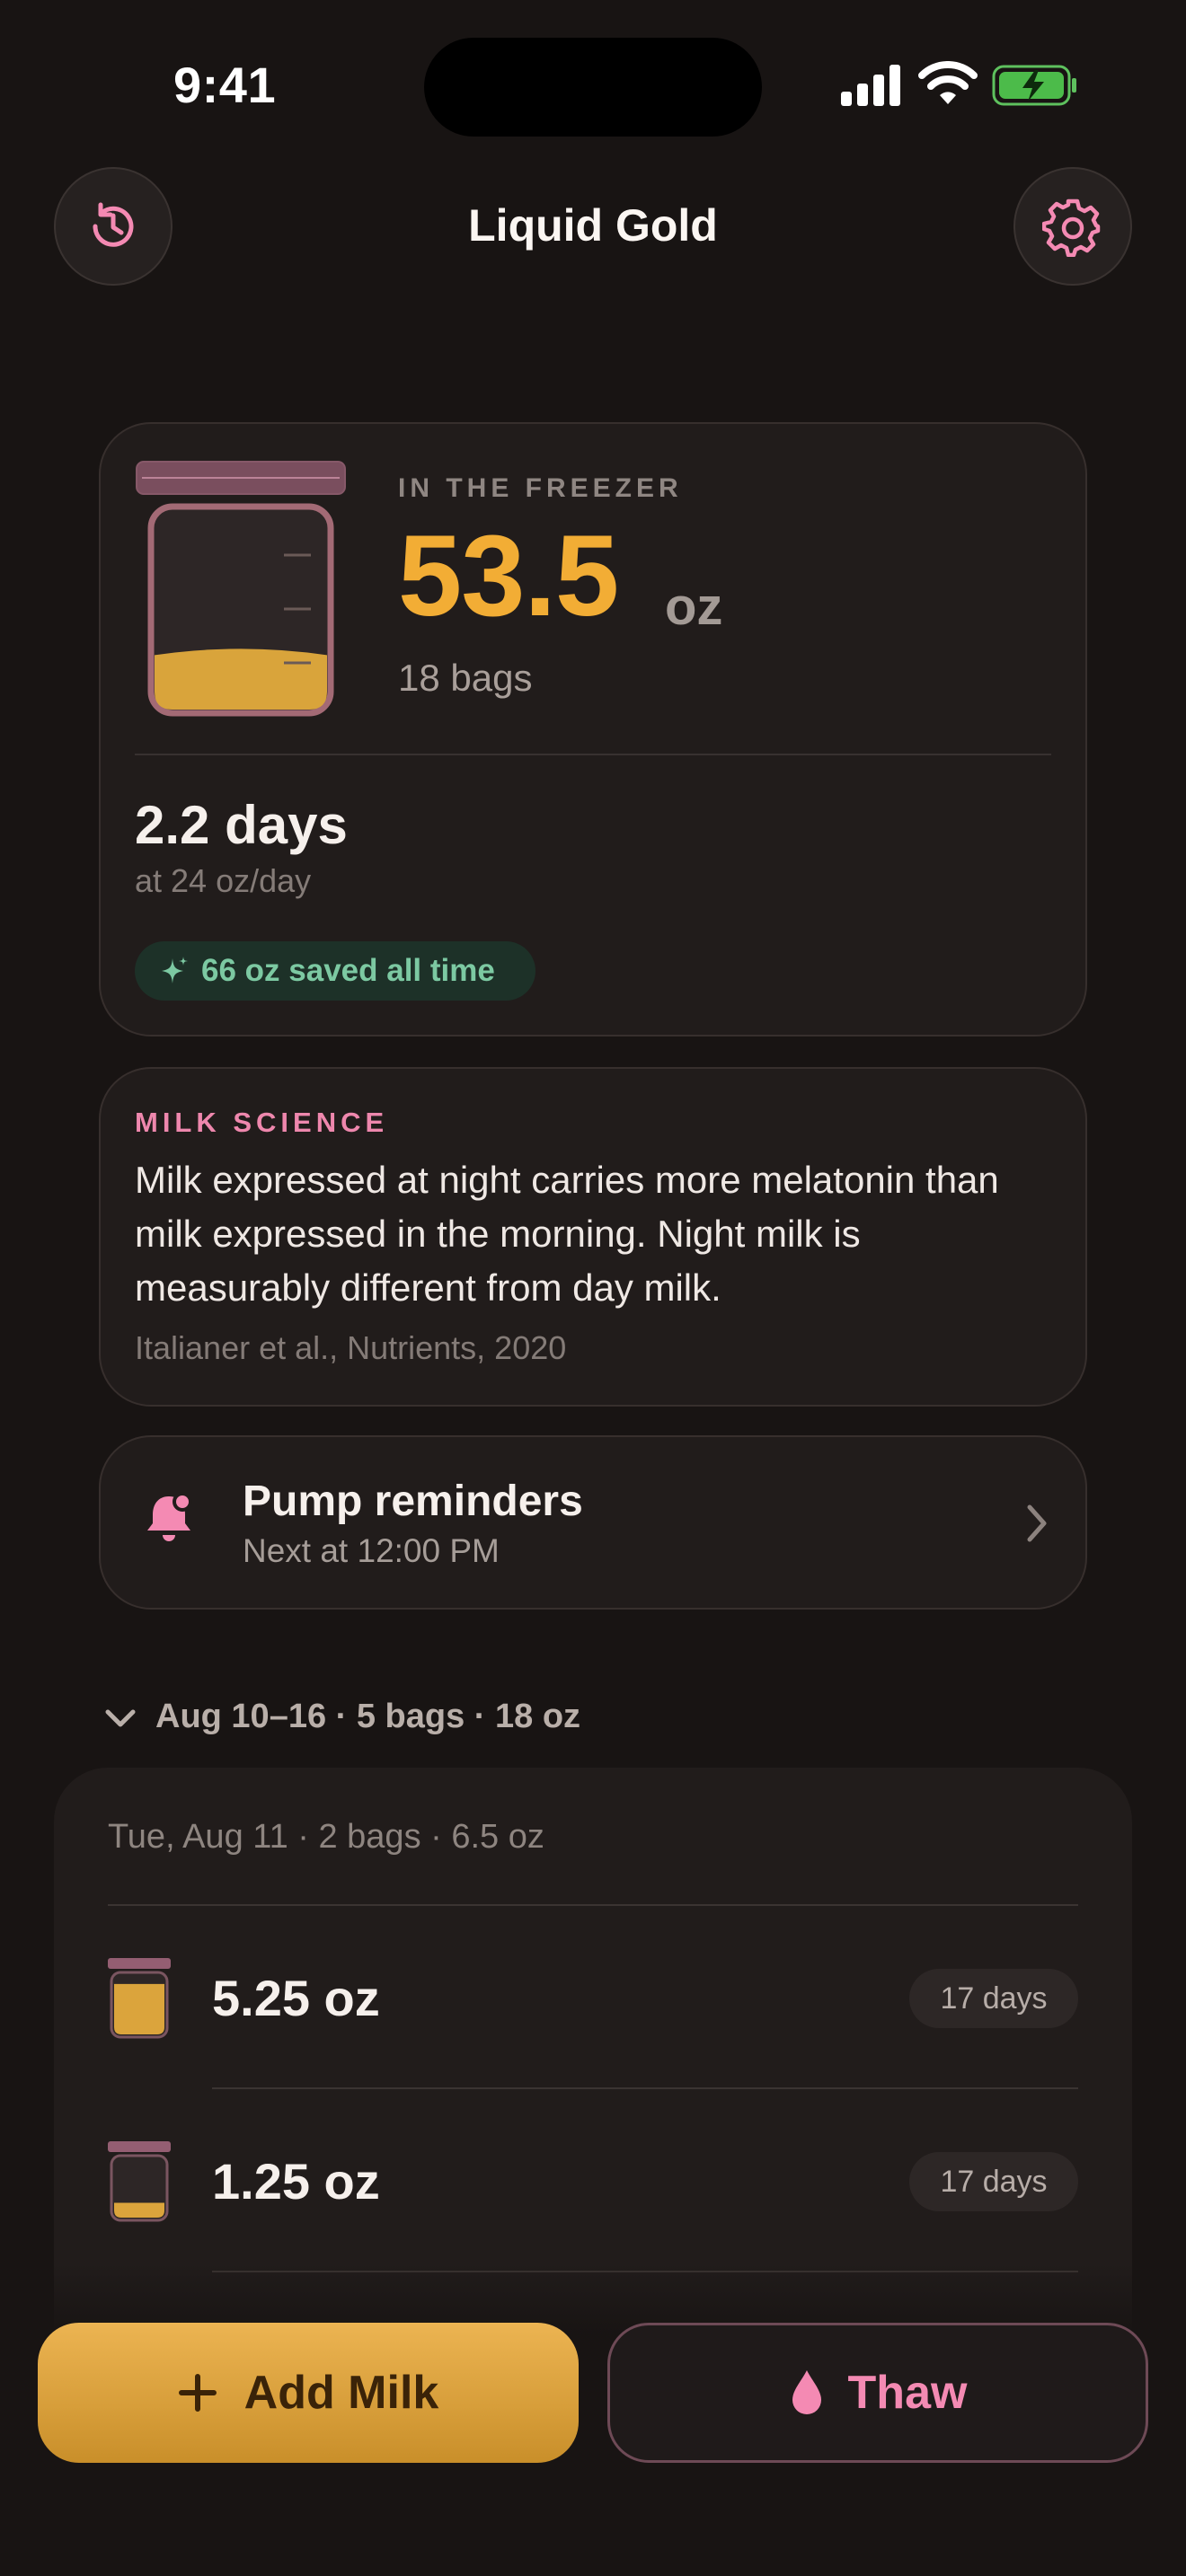 The height and width of the screenshot is (2576, 1186). What do you see at coordinates (296, 2181) in the screenshot?
I see `bag-amount: 1.25 oz` at bounding box center [296, 2181].